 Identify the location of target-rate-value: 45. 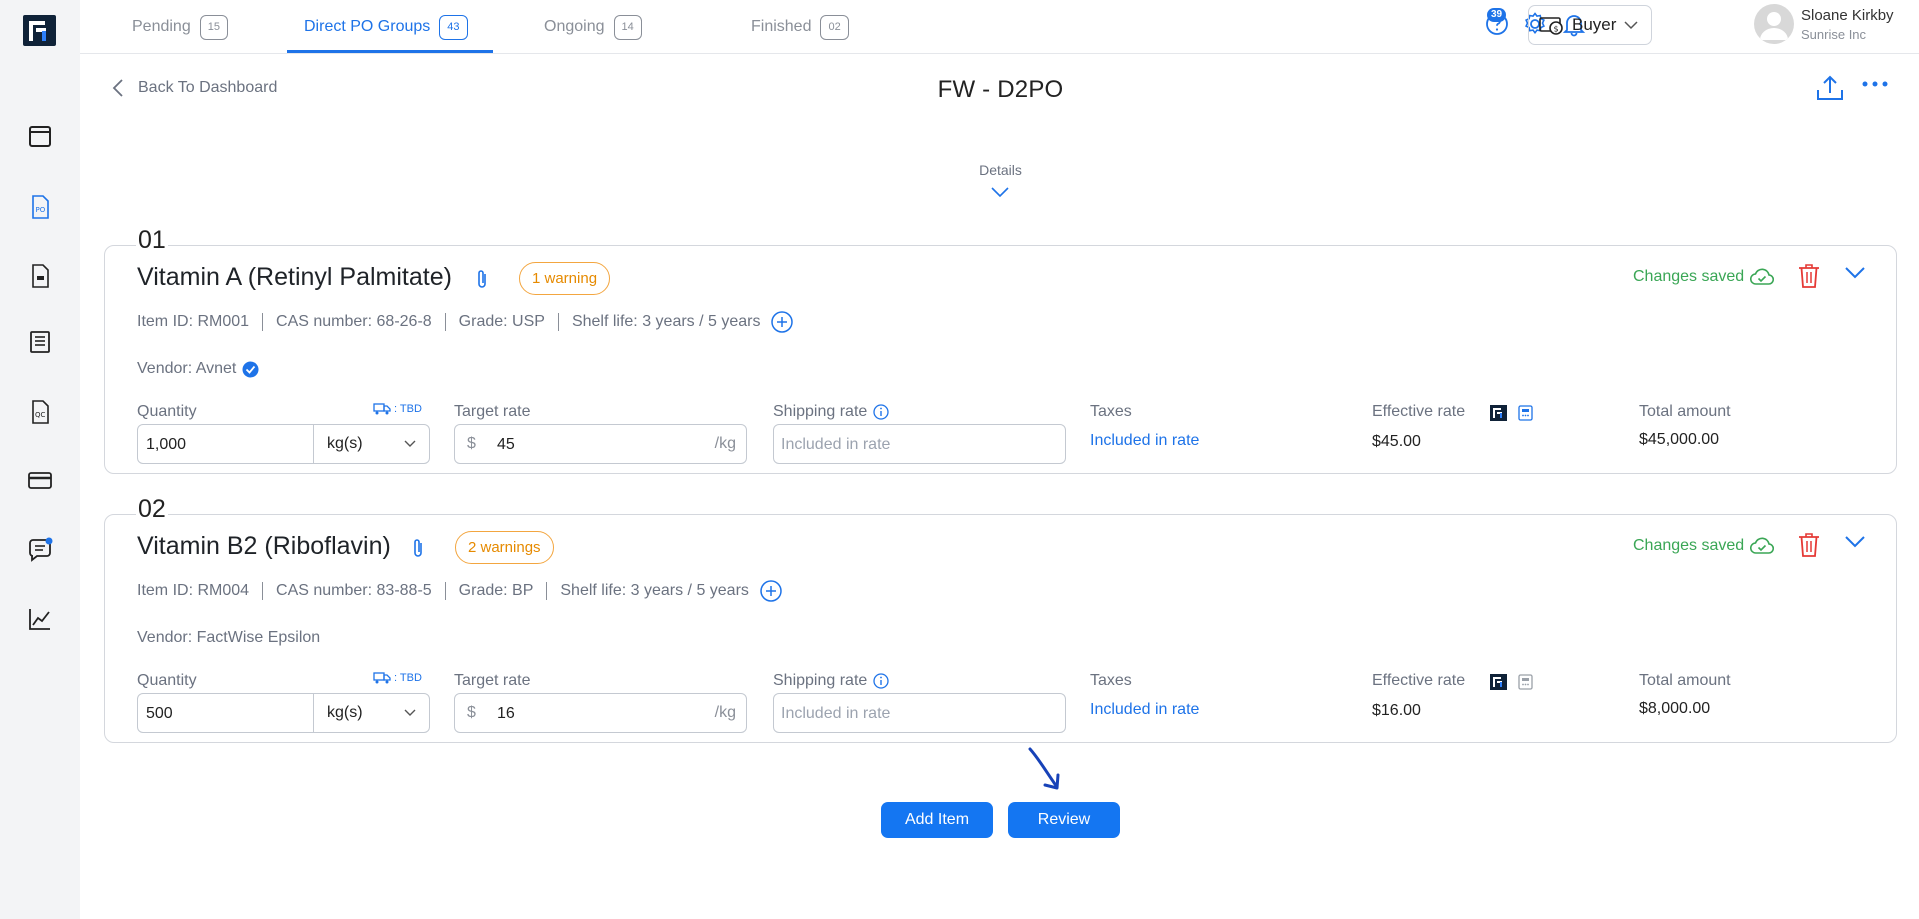
(506, 444).